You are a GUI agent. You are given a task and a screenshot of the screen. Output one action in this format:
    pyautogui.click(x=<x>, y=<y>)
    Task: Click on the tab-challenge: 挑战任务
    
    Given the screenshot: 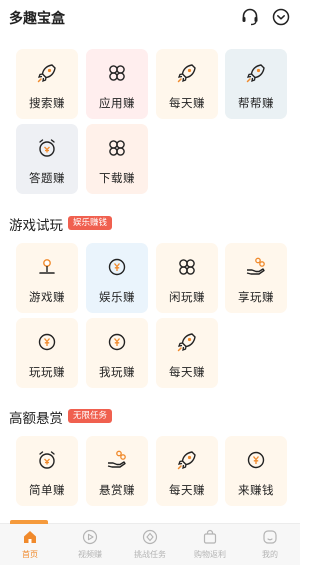 What is the action you would take?
    pyautogui.click(x=150, y=546)
    